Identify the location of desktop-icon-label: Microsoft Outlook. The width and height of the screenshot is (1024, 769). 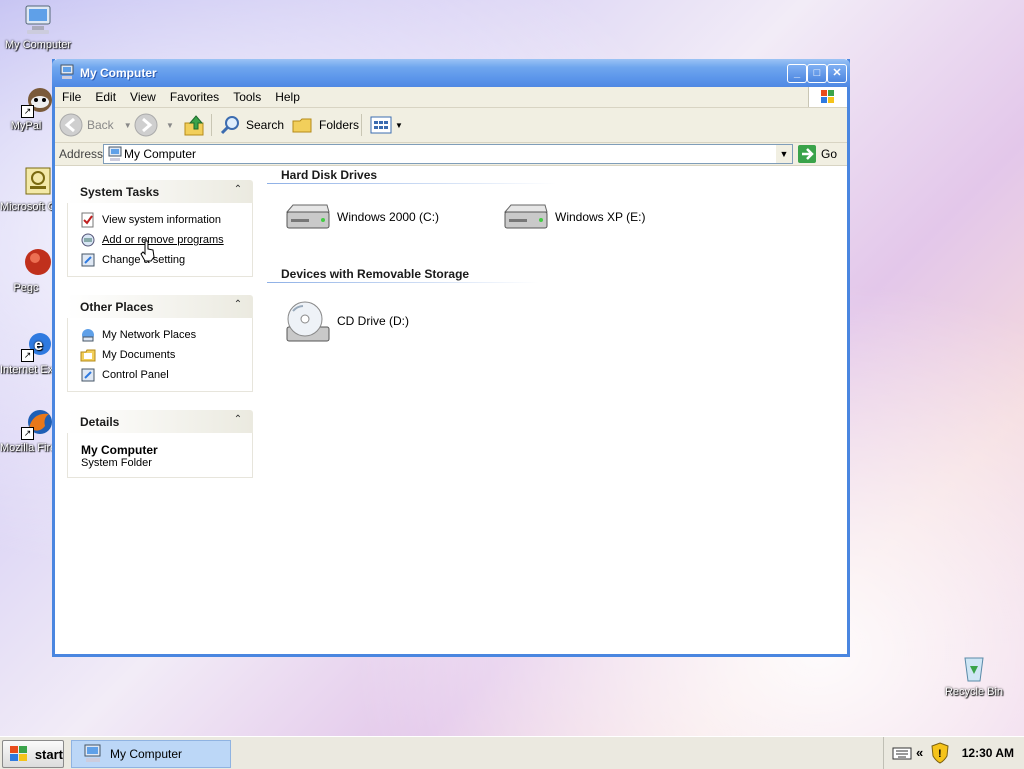
(26, 207).